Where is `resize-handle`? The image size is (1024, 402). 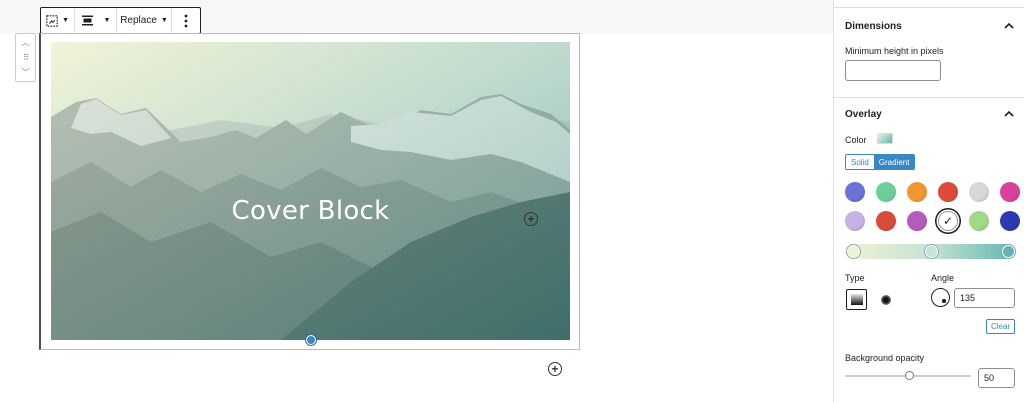
resize-handle is located at coordinates (311, 340).